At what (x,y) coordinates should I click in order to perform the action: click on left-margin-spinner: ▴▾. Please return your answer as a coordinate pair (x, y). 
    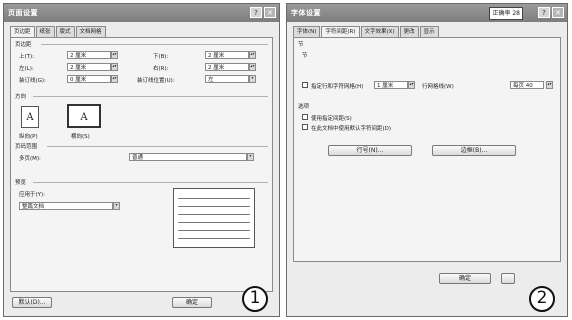
    Looking at the image, I should click on (114, 67).